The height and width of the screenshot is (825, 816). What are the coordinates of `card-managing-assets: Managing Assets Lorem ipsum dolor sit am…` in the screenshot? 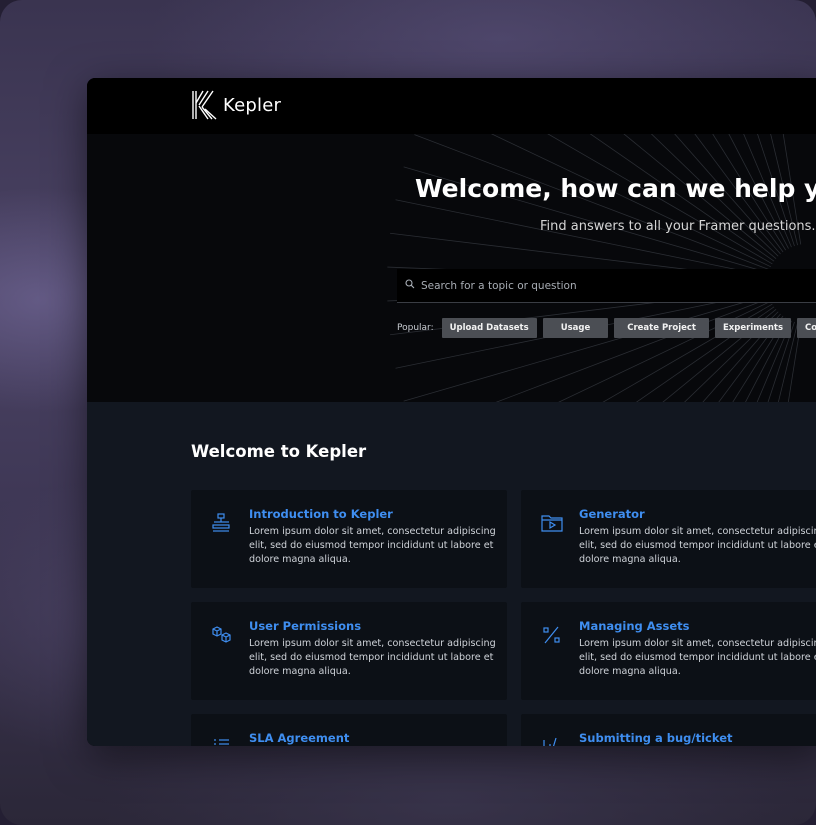 It's located at (668, 651).